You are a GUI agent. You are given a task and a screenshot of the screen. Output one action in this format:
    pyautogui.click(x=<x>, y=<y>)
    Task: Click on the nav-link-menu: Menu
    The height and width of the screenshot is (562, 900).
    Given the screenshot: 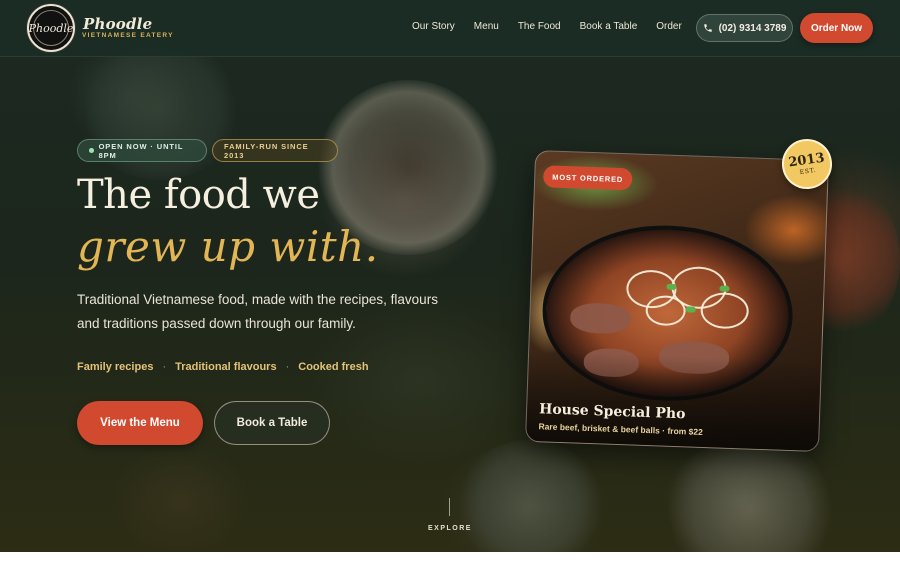 What is the action you would take?
    pyautogui.click(x=486, y=26)
    